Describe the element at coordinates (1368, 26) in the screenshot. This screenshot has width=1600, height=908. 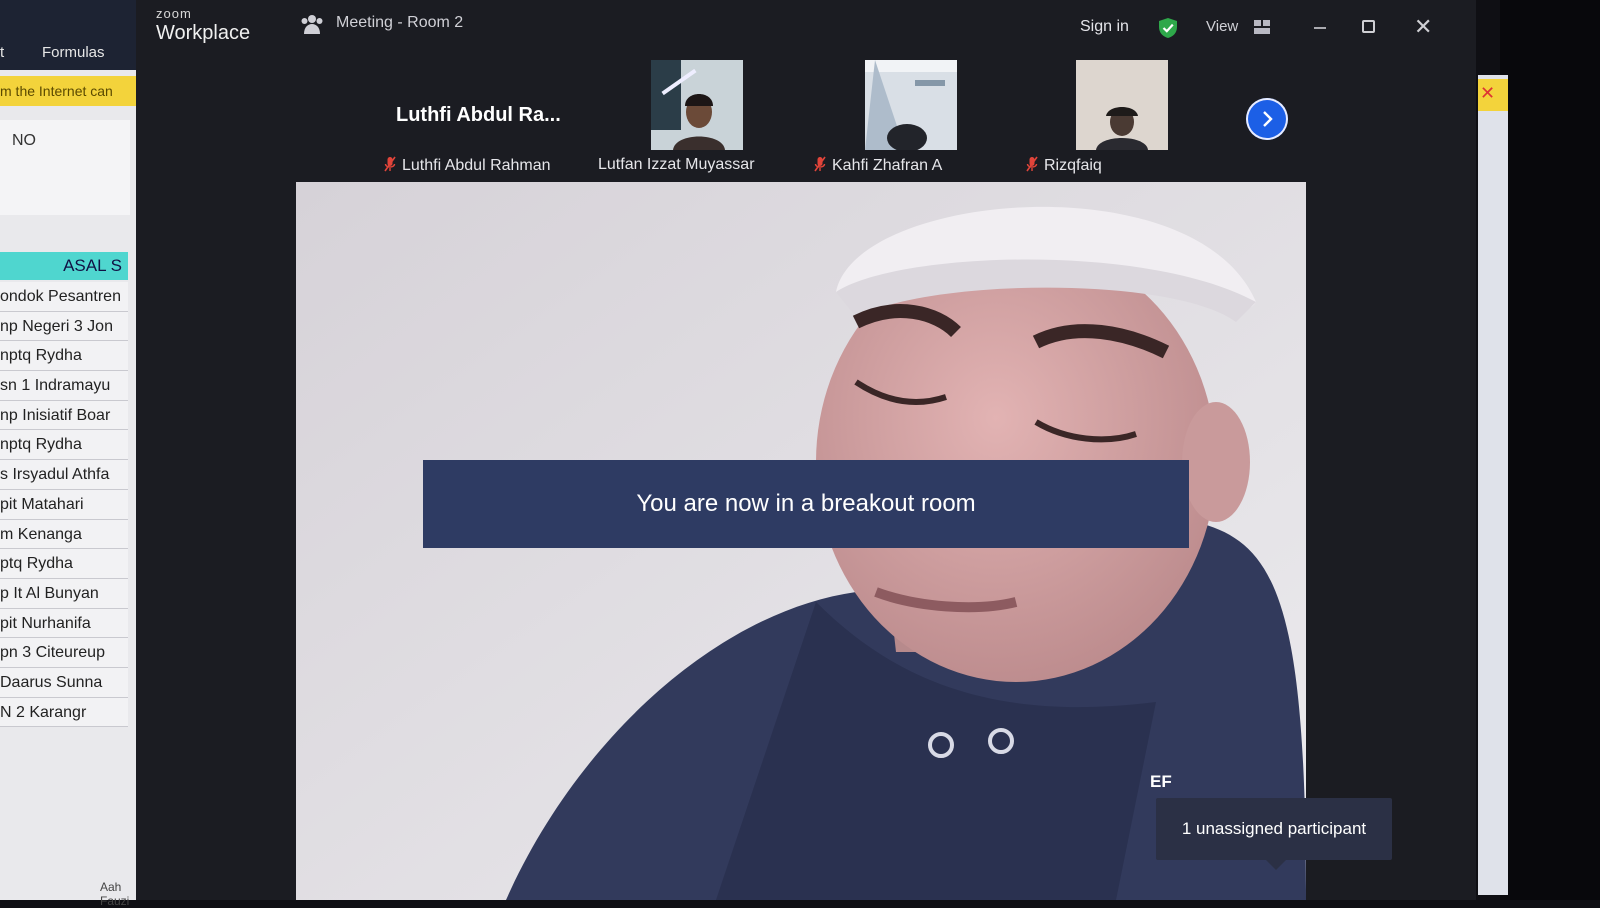
I see `maximize-icon` at that location.